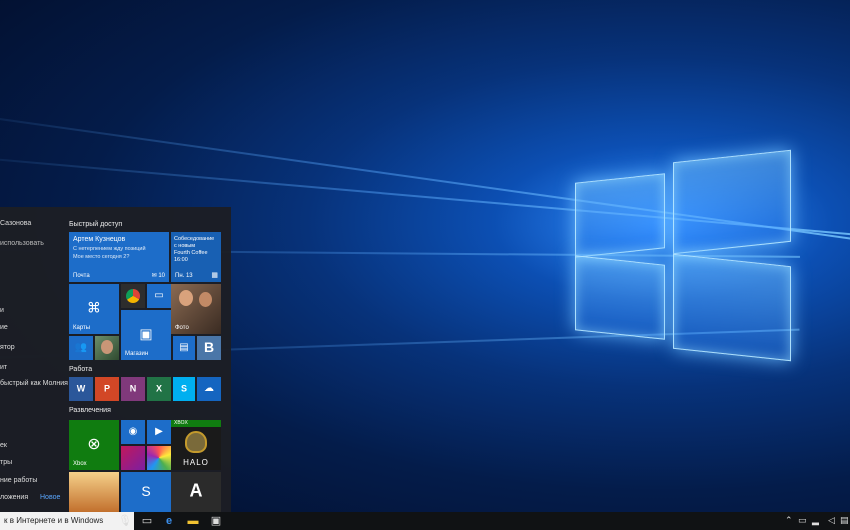 This screenshot has width=850, height=530. What do you see at coordinates (137, 354) in the screenshot?
I see `store-label: Магазин` at bounding box center [137, 354].